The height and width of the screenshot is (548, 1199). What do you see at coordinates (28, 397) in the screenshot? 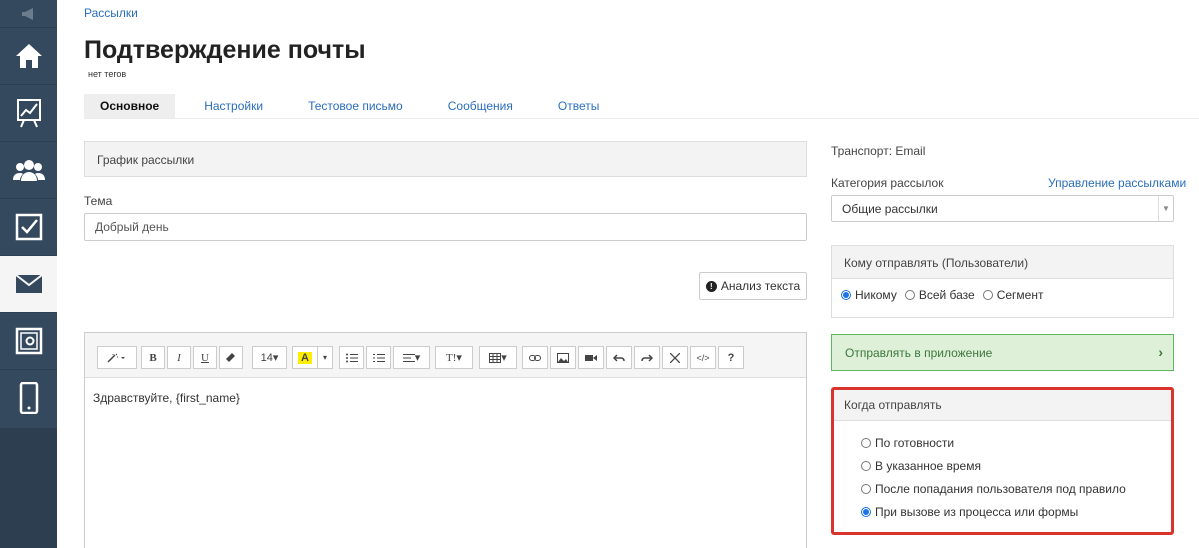
I see `mobile-icon` at bounding box center [28, 397].